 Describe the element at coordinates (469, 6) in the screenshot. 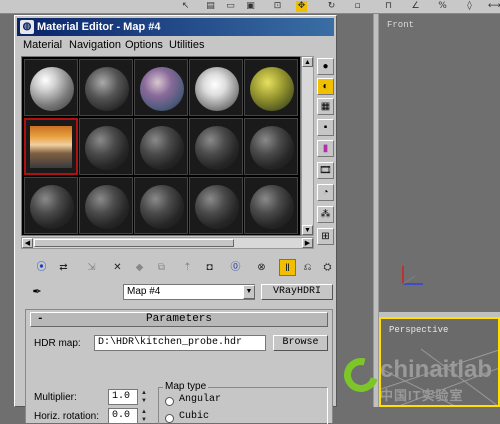

I see `spinner-snap-icon: ◊` at that location.